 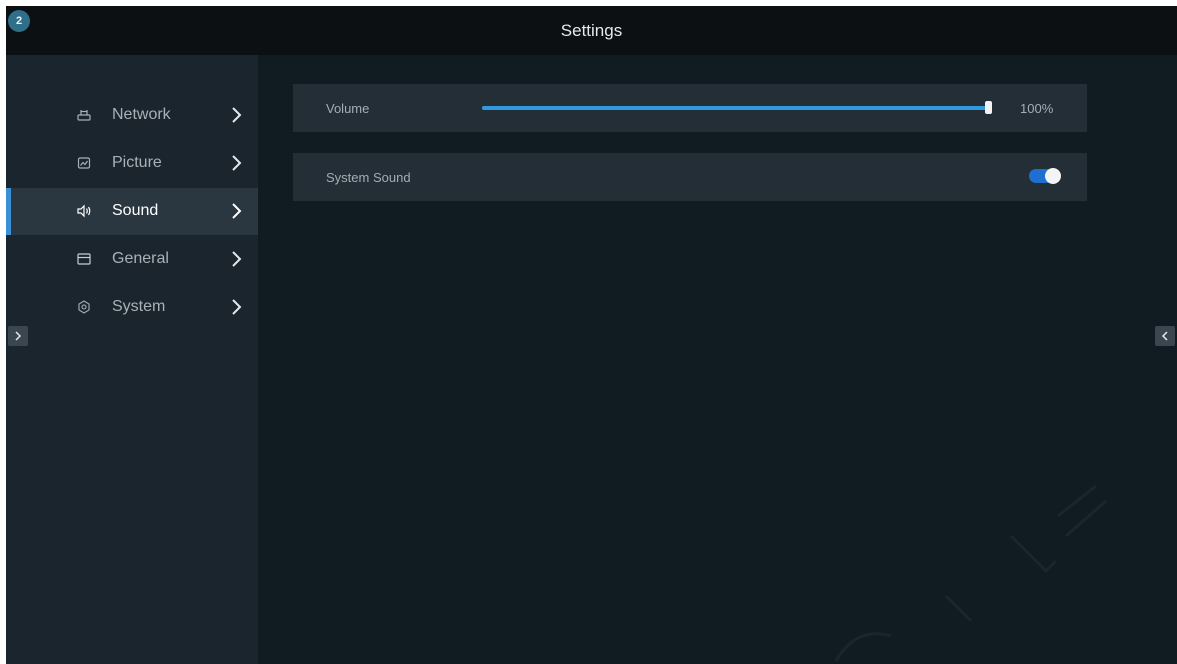 I want to click on volume-slider-thumb, so click(x=988, y=107).